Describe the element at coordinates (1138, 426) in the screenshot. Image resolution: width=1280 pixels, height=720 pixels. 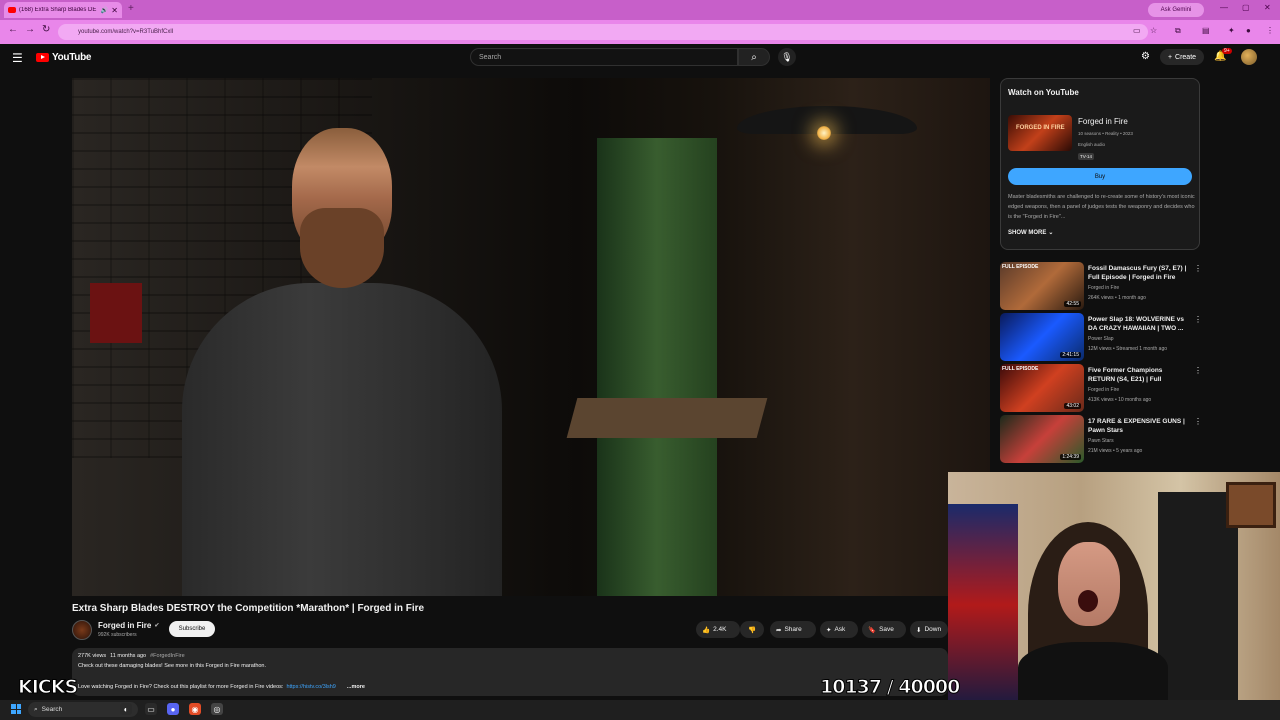
I see `recommendation-title: 17 RARE & EXPENSIVE GUNS | Pawn Stars` at that location.